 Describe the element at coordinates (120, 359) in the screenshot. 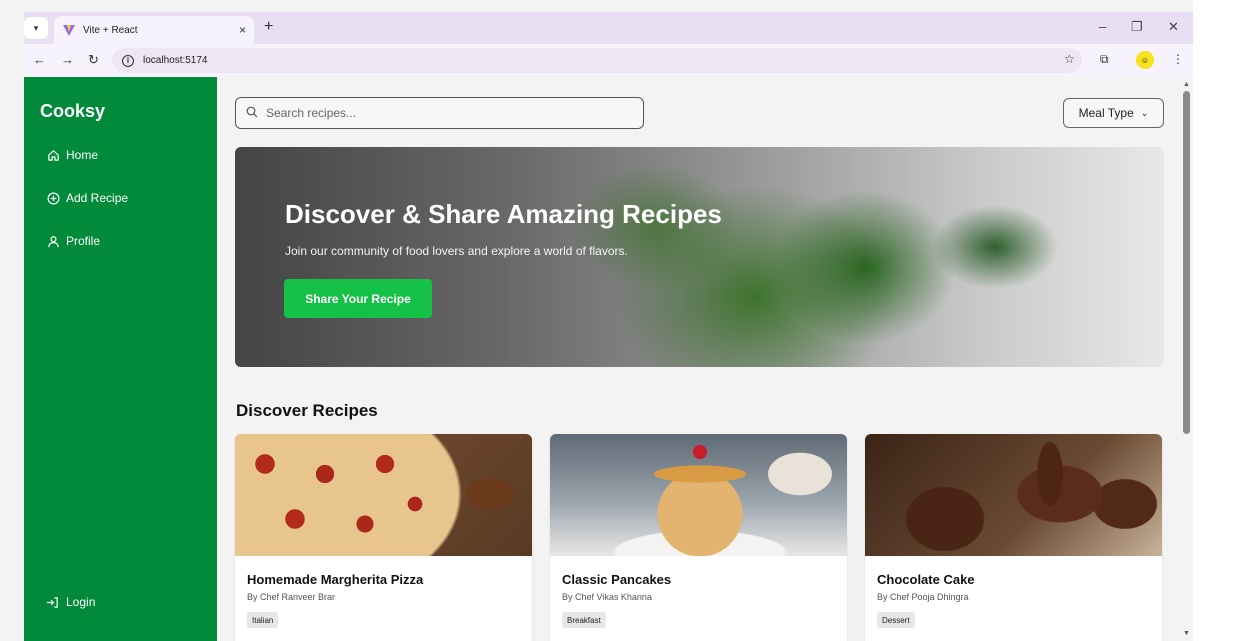

I see `sidebar: Cooksy Home Add Recipe Profile Login` at that location.